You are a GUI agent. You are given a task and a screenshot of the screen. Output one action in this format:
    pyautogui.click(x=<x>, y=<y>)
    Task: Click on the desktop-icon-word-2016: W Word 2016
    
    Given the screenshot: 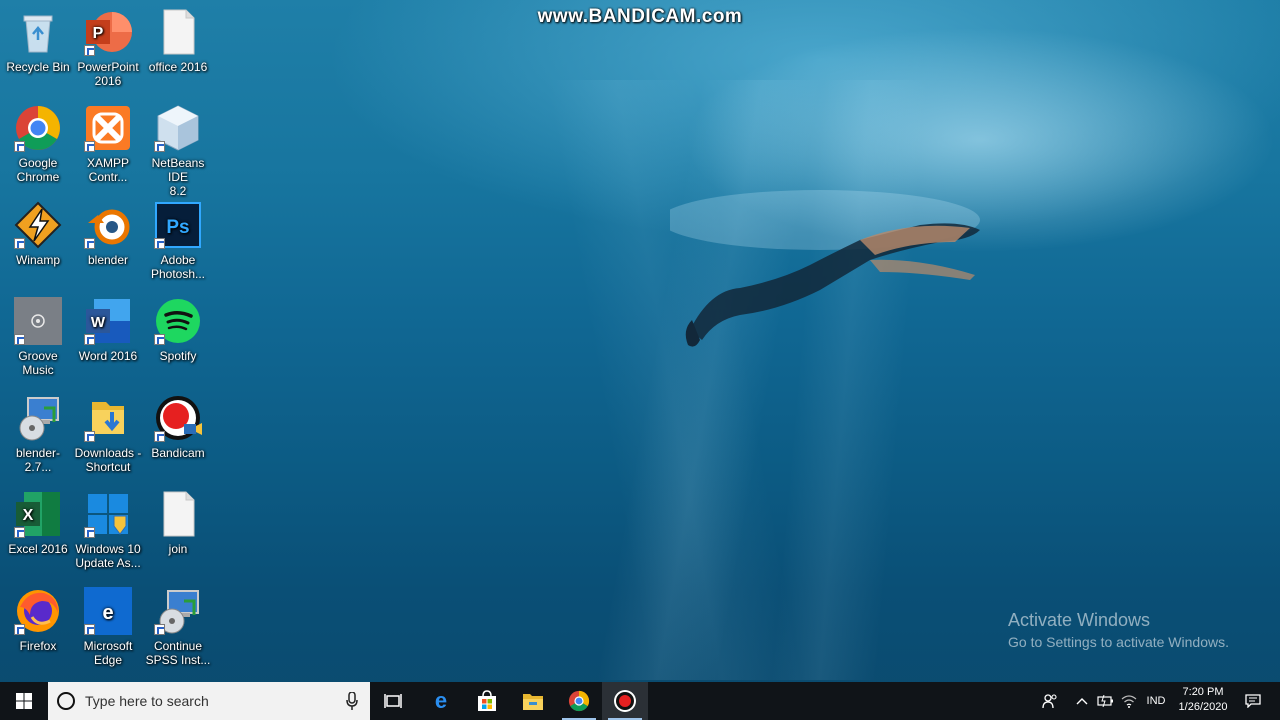 What is the action you would take?
    pyautogui.click(x=108, y=330)
    